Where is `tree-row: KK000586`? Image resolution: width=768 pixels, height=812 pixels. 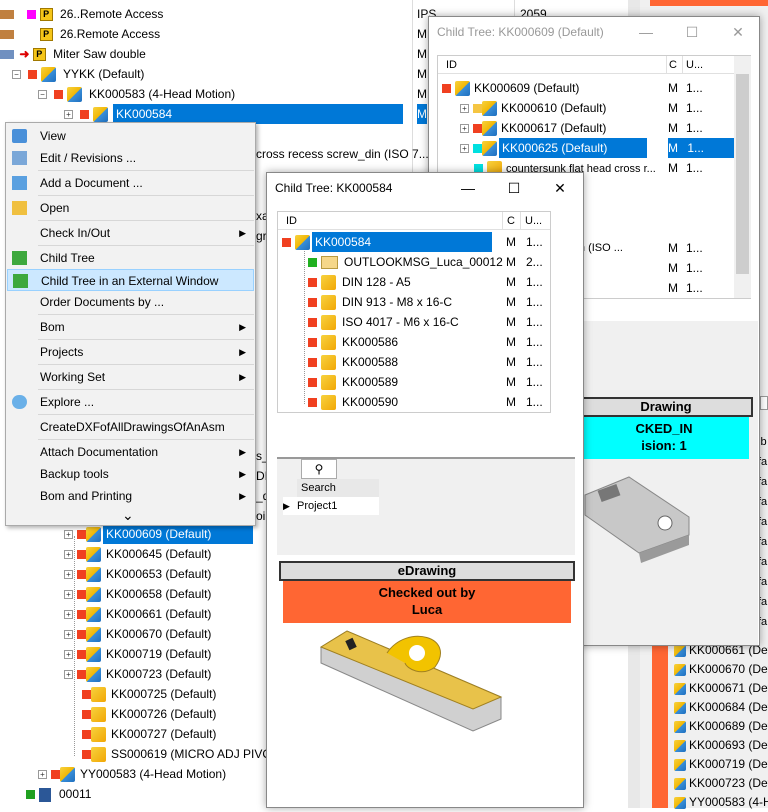
tree-row: KK000586 is located at coordinates (353, 342).